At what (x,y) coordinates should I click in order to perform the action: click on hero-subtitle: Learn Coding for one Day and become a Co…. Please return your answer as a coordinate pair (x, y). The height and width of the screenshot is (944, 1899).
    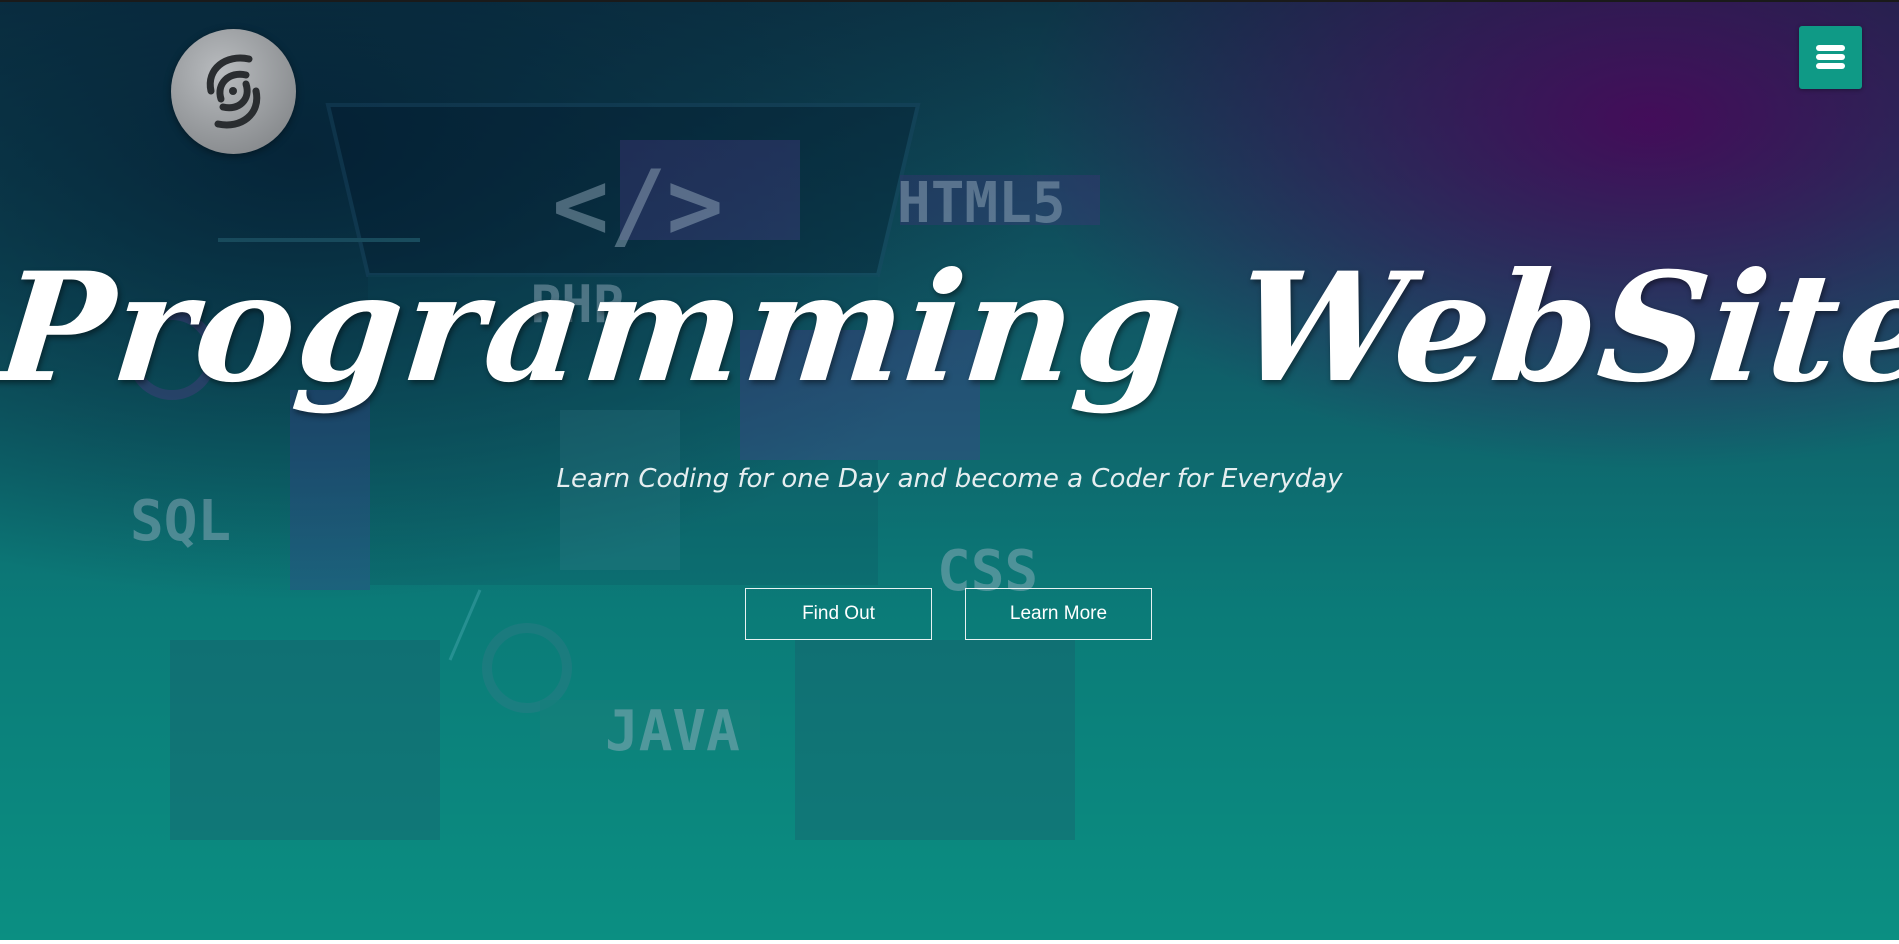
    Looking at the image, I should click on (949, 479).